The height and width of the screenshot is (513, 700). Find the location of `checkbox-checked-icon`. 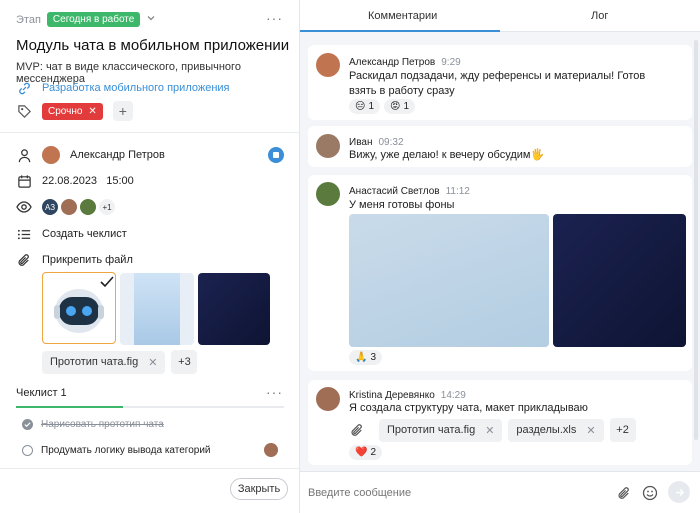

checkbox-checked-icon is located at coordinates (27, 424).